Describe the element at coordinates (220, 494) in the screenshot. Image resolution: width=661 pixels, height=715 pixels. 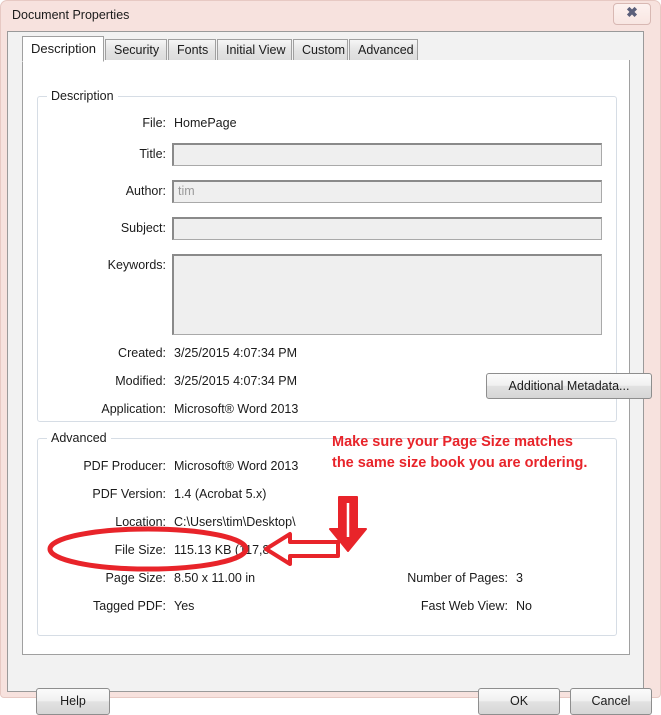
I see `pdf-version-value: 1.4 (Acrobat 5.x)` at that location.